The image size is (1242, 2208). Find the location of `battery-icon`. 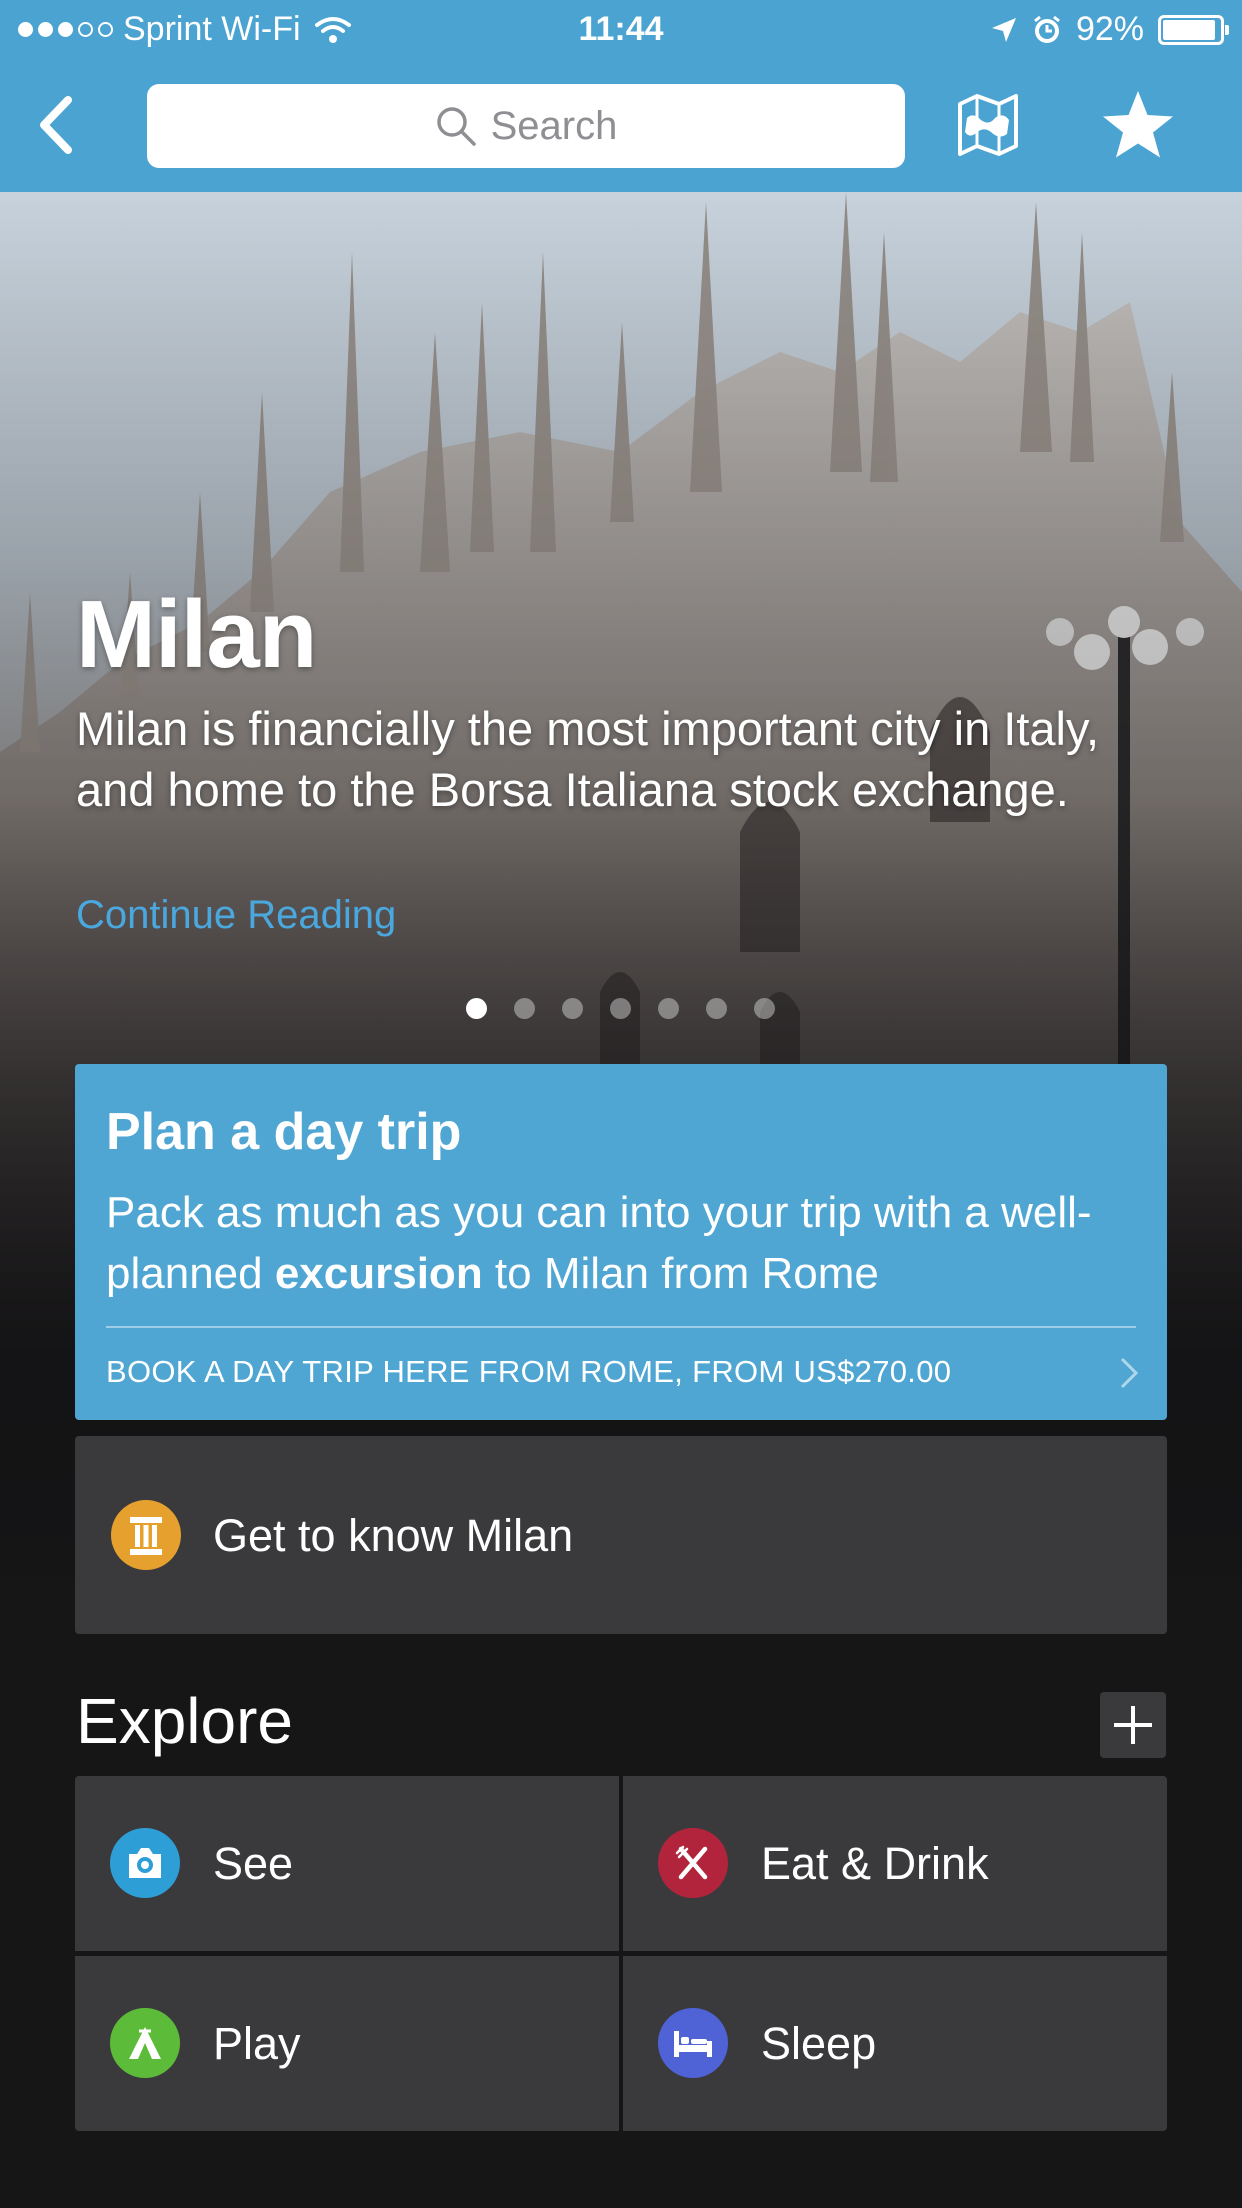

battery-icon is located at coordinates (1193, 29).